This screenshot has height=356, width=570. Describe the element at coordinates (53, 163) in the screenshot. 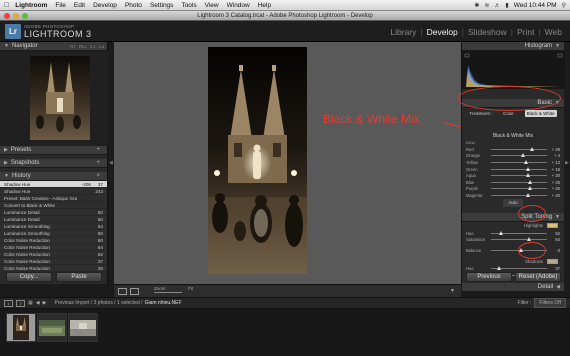

I see `snapshots-header: ▶ Snapshots +` at that location.